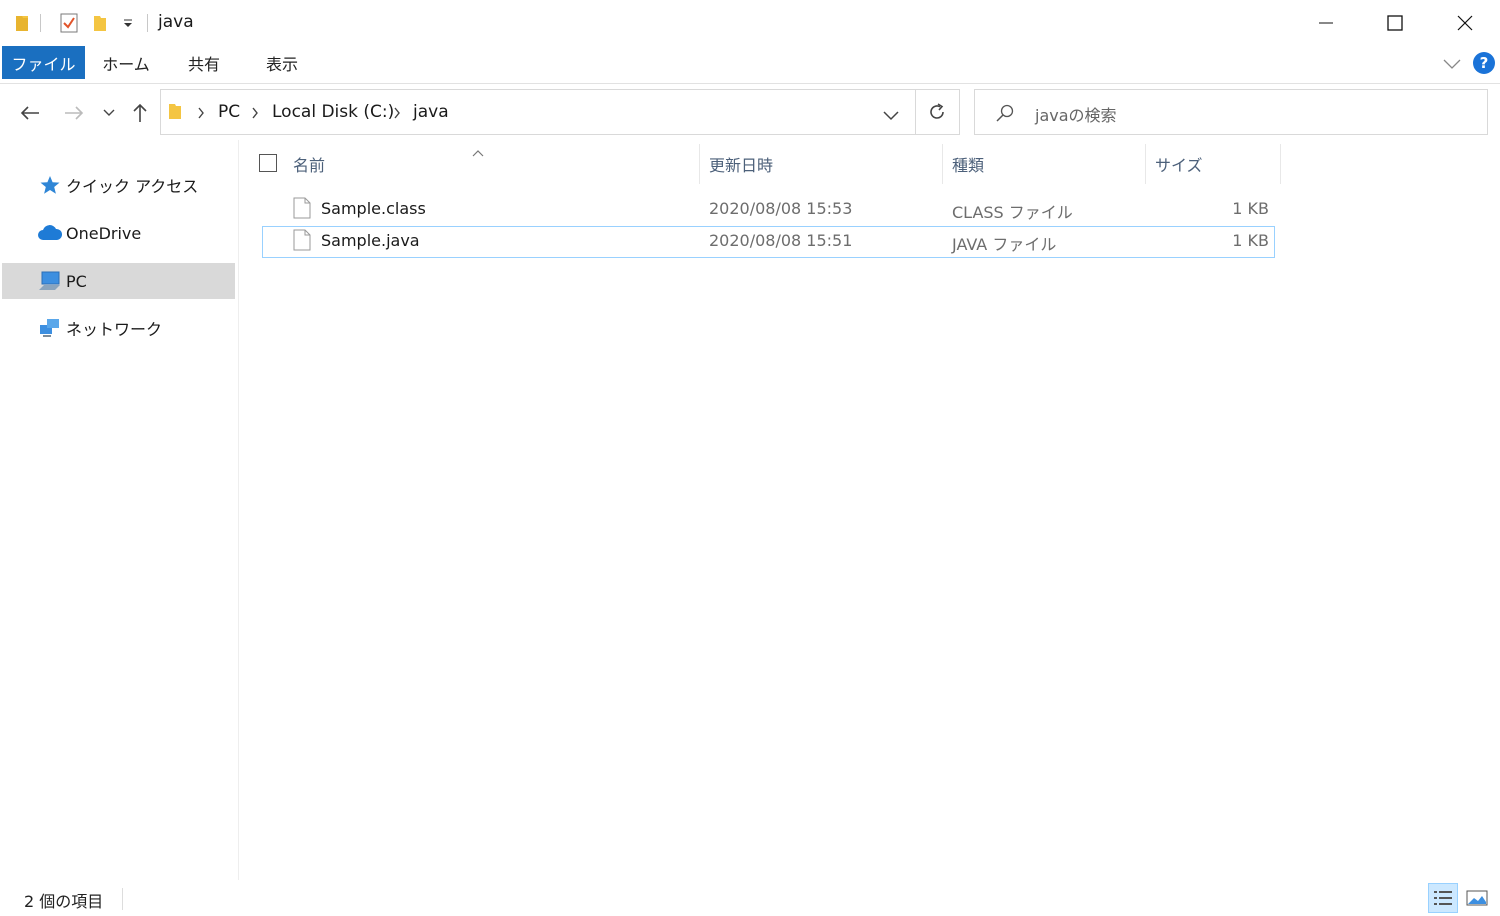 The width and height of the screenshot is (1500, 916). Describe the element at coordinates (750, 65) in the screenshot. I see `ribbon-tabs: ファイル ホーム 共有 表示 ?` at that location.